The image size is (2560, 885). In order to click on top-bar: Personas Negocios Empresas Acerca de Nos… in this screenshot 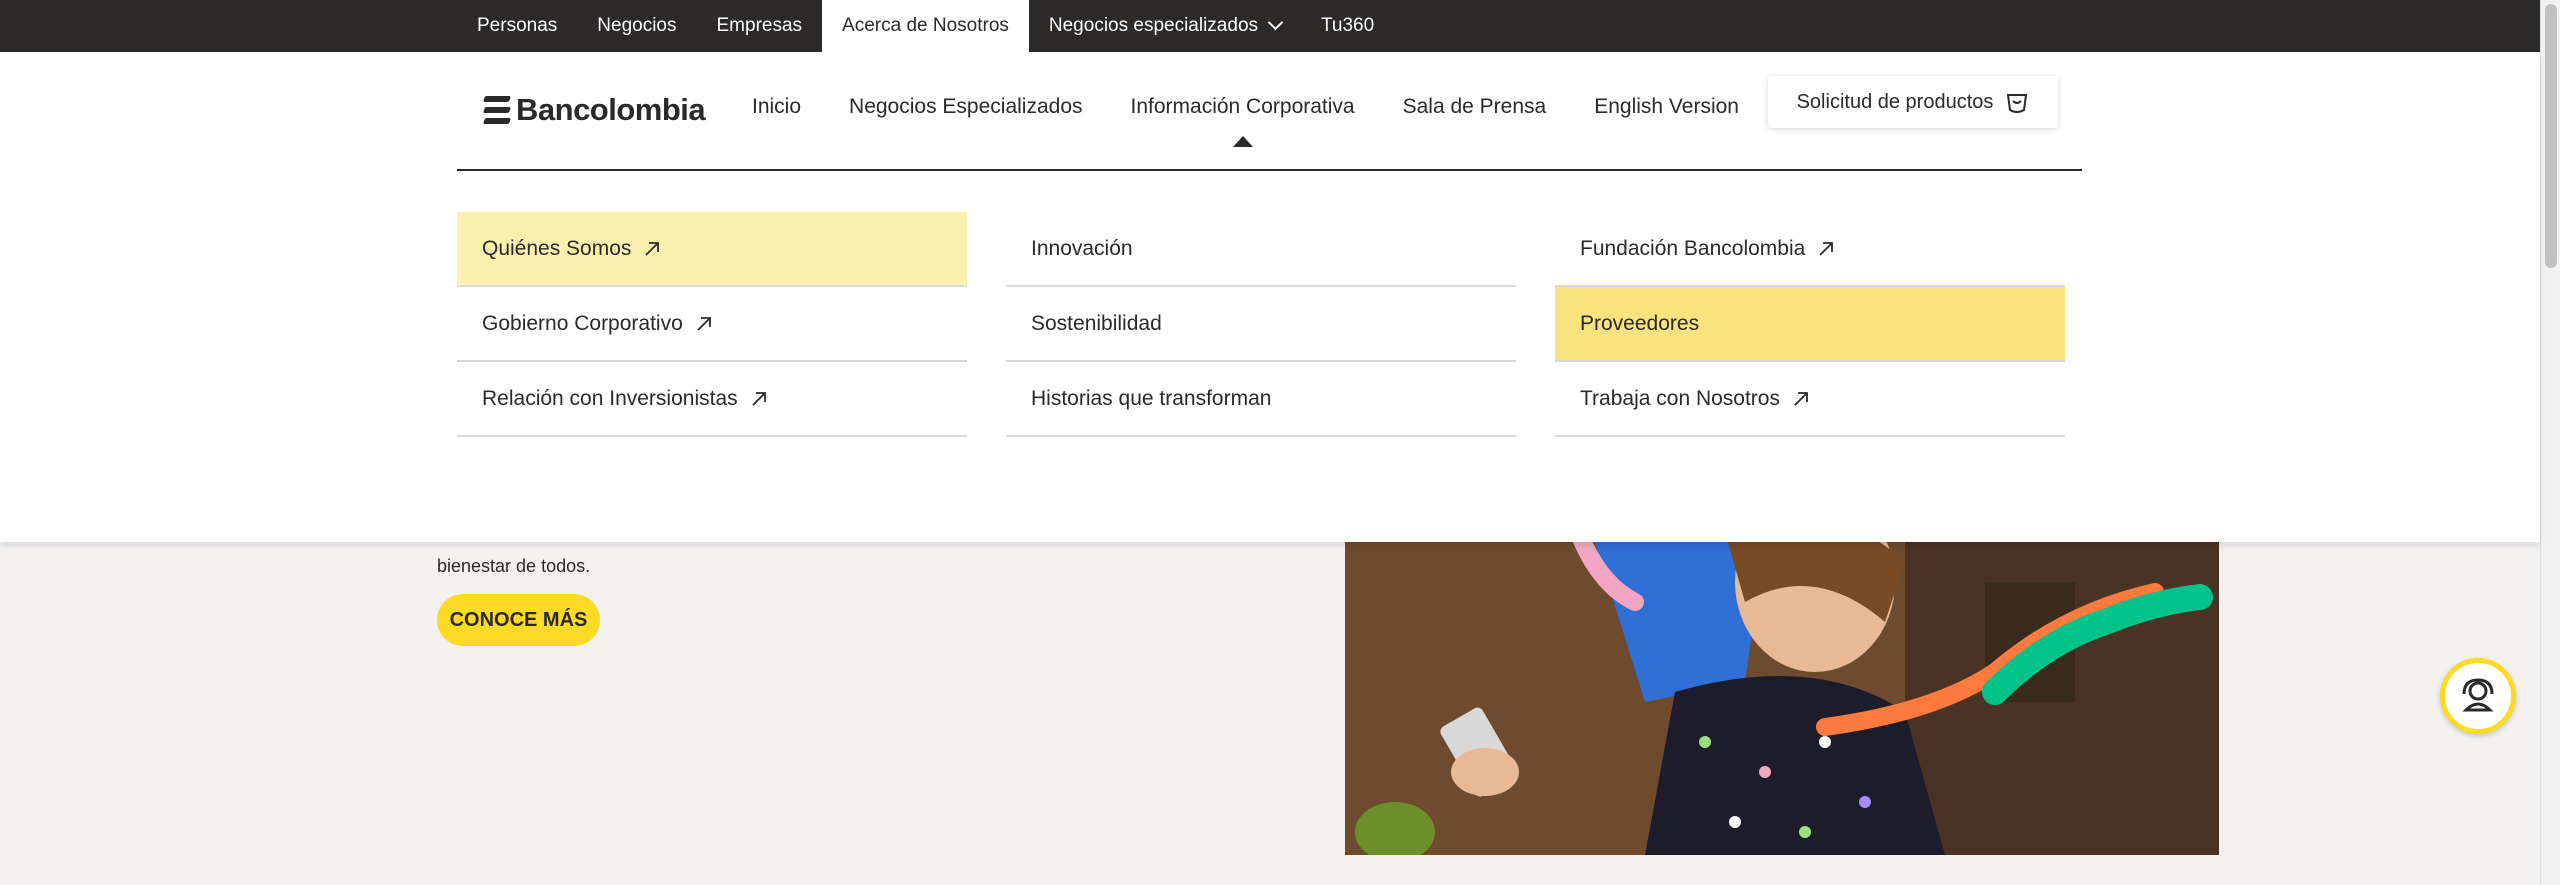, I will do `click(1270, 26)`.